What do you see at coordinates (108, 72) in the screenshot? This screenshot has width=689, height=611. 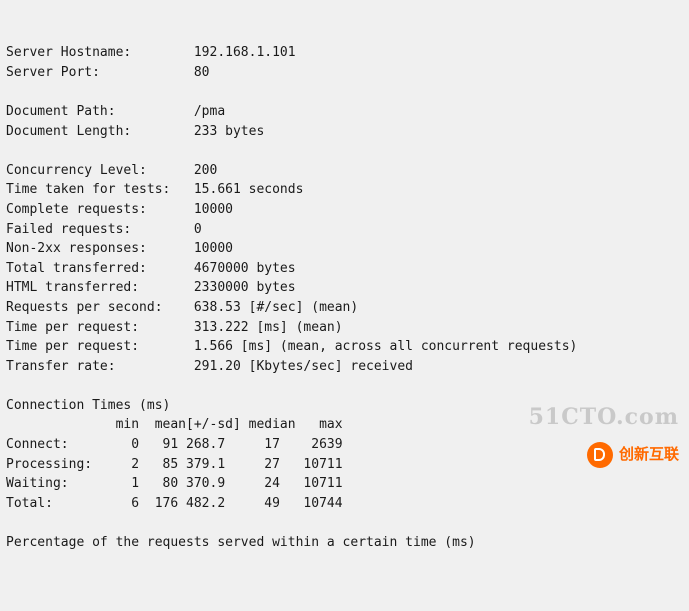 I see `terminal-line: Server Port: 80` at bounding box center [108, 72].